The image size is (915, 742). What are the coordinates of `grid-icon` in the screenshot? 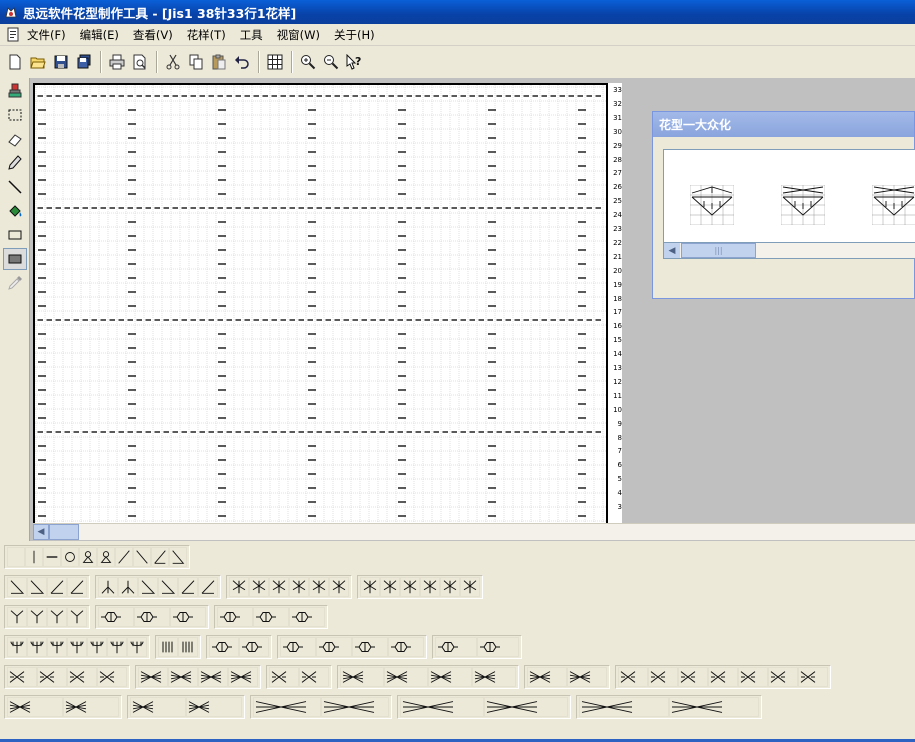 It's located at (275, 62).